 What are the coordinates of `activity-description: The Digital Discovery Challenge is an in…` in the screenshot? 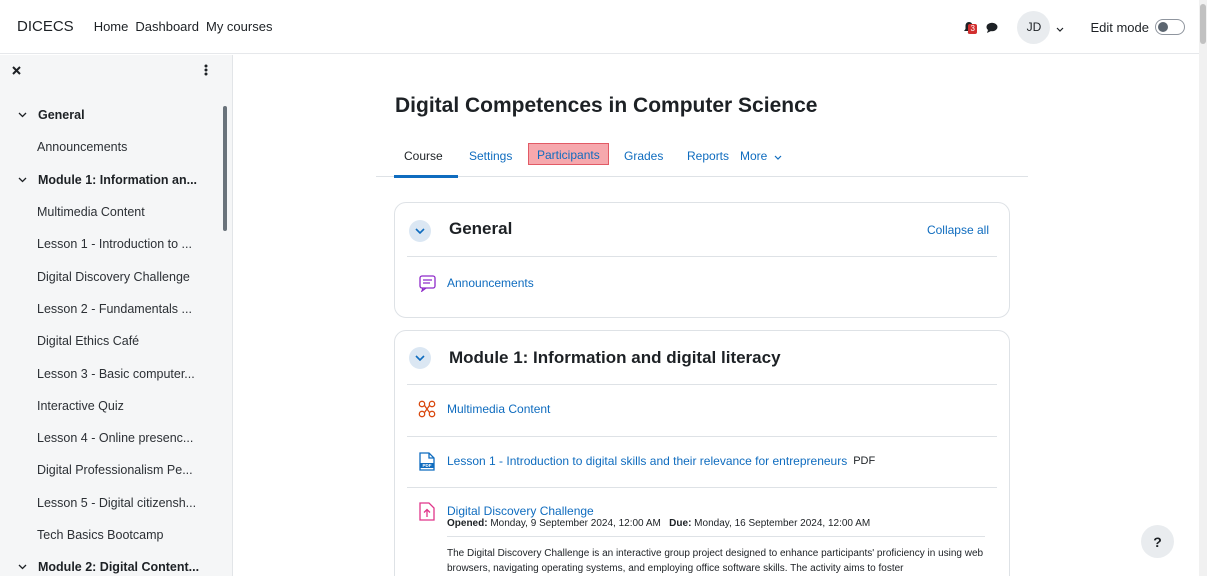 It's located at (715, 561).